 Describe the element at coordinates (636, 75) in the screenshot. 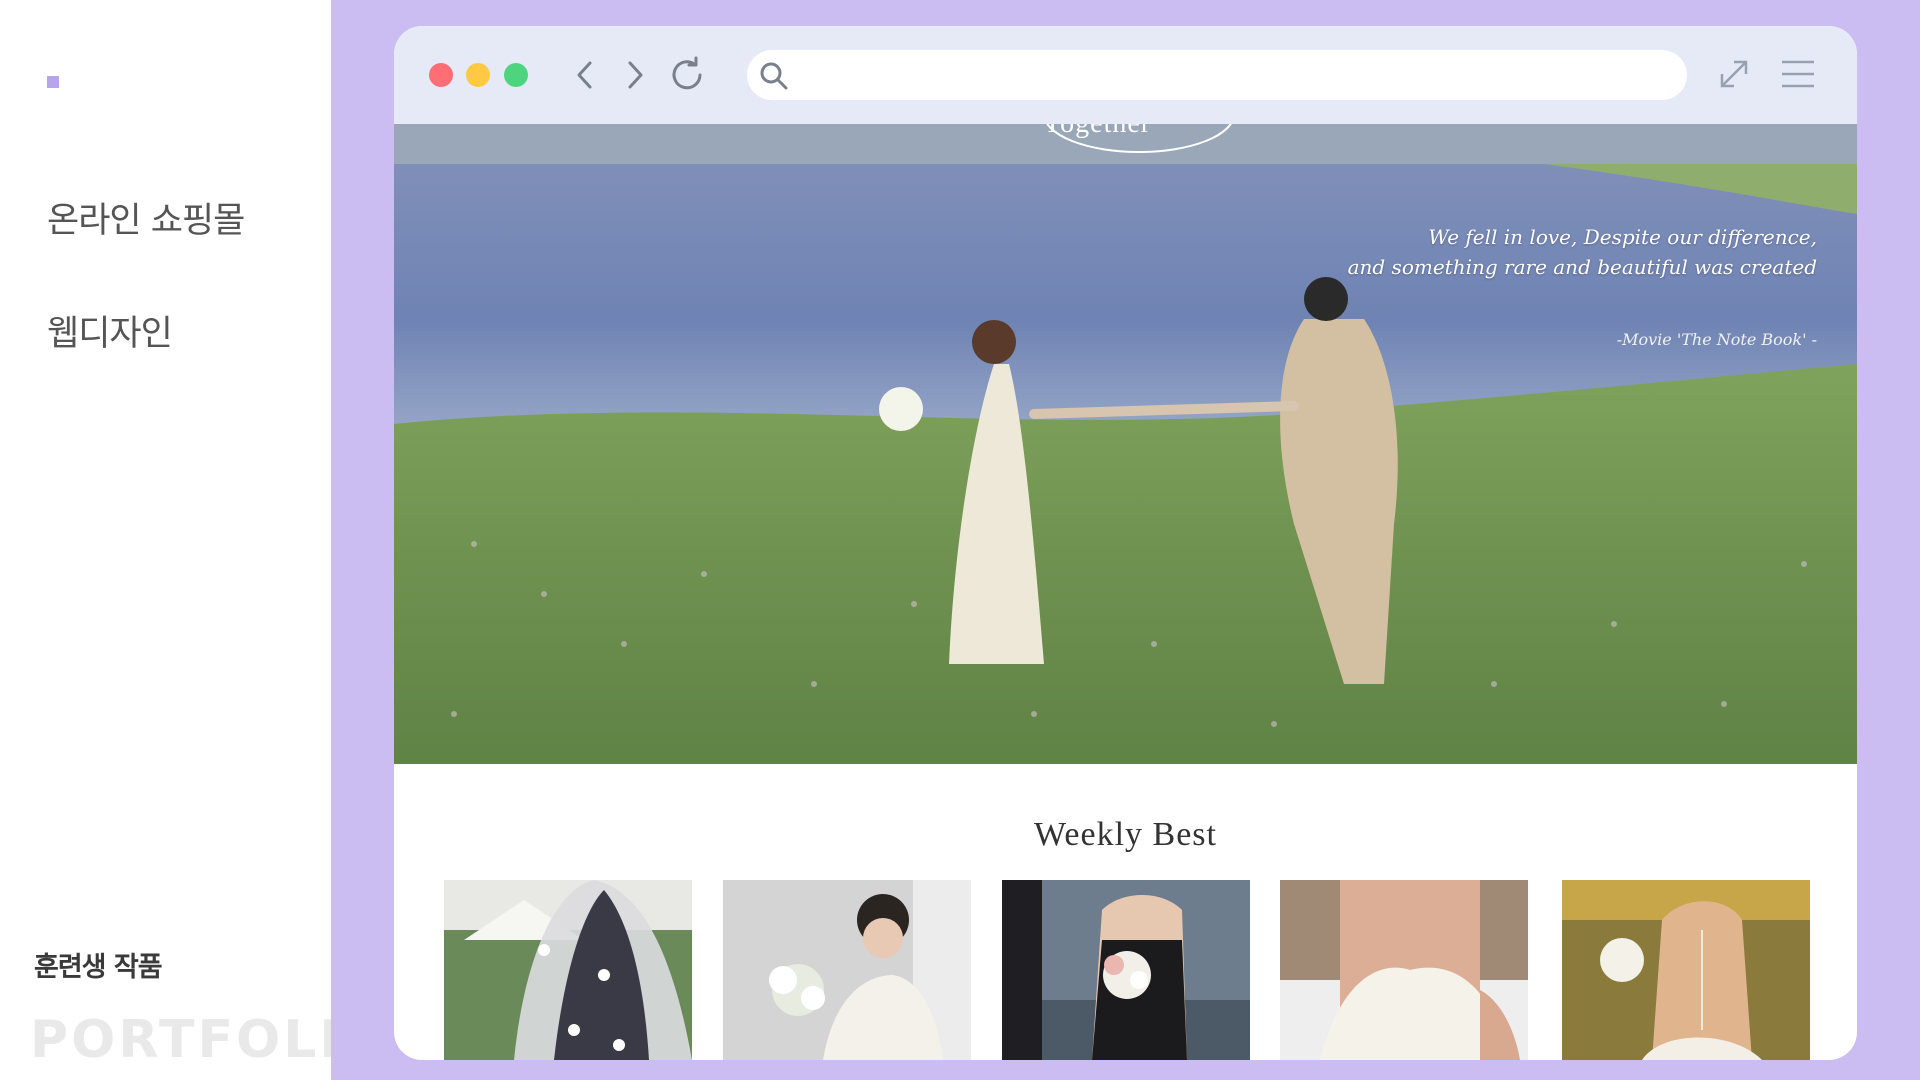

I see `forward-icon` at that location.